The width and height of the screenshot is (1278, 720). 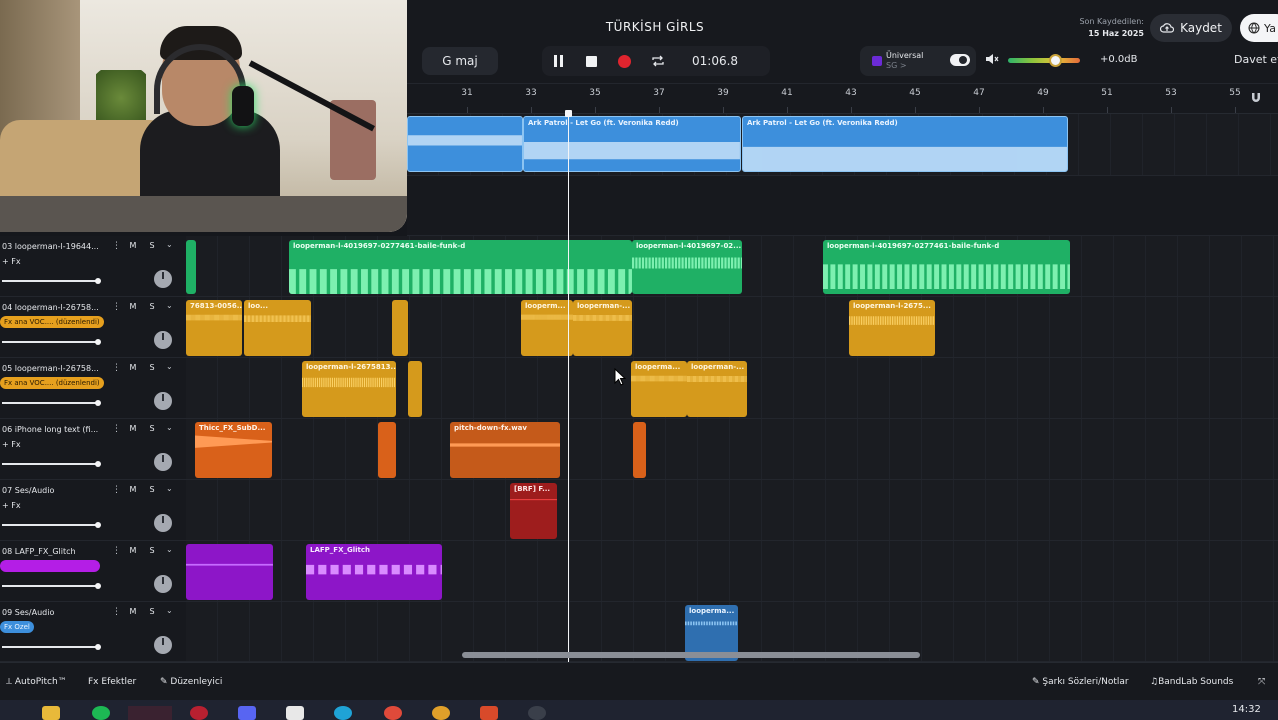 I want to click on horizontal-scrollbar, so click(x=691, y=655).